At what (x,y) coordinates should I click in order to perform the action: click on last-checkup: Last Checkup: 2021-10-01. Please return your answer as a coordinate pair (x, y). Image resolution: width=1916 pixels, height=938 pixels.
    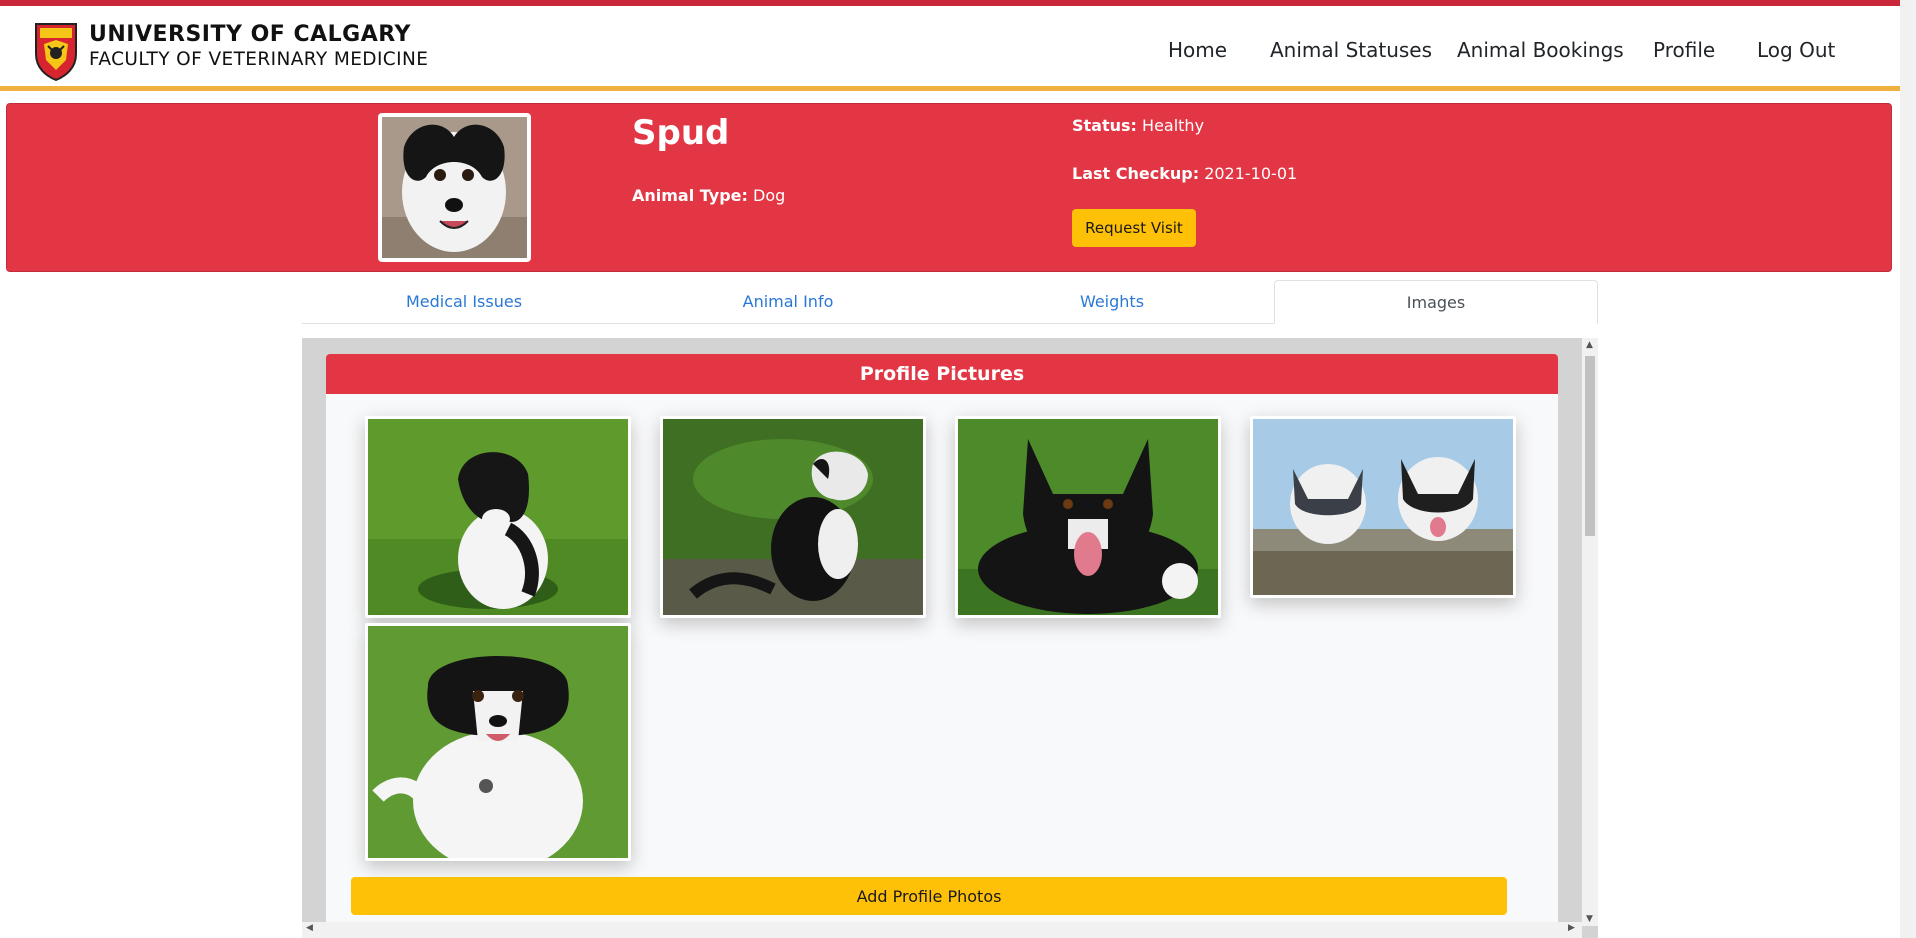
    Looking at the image, I should click on (1184, 173).